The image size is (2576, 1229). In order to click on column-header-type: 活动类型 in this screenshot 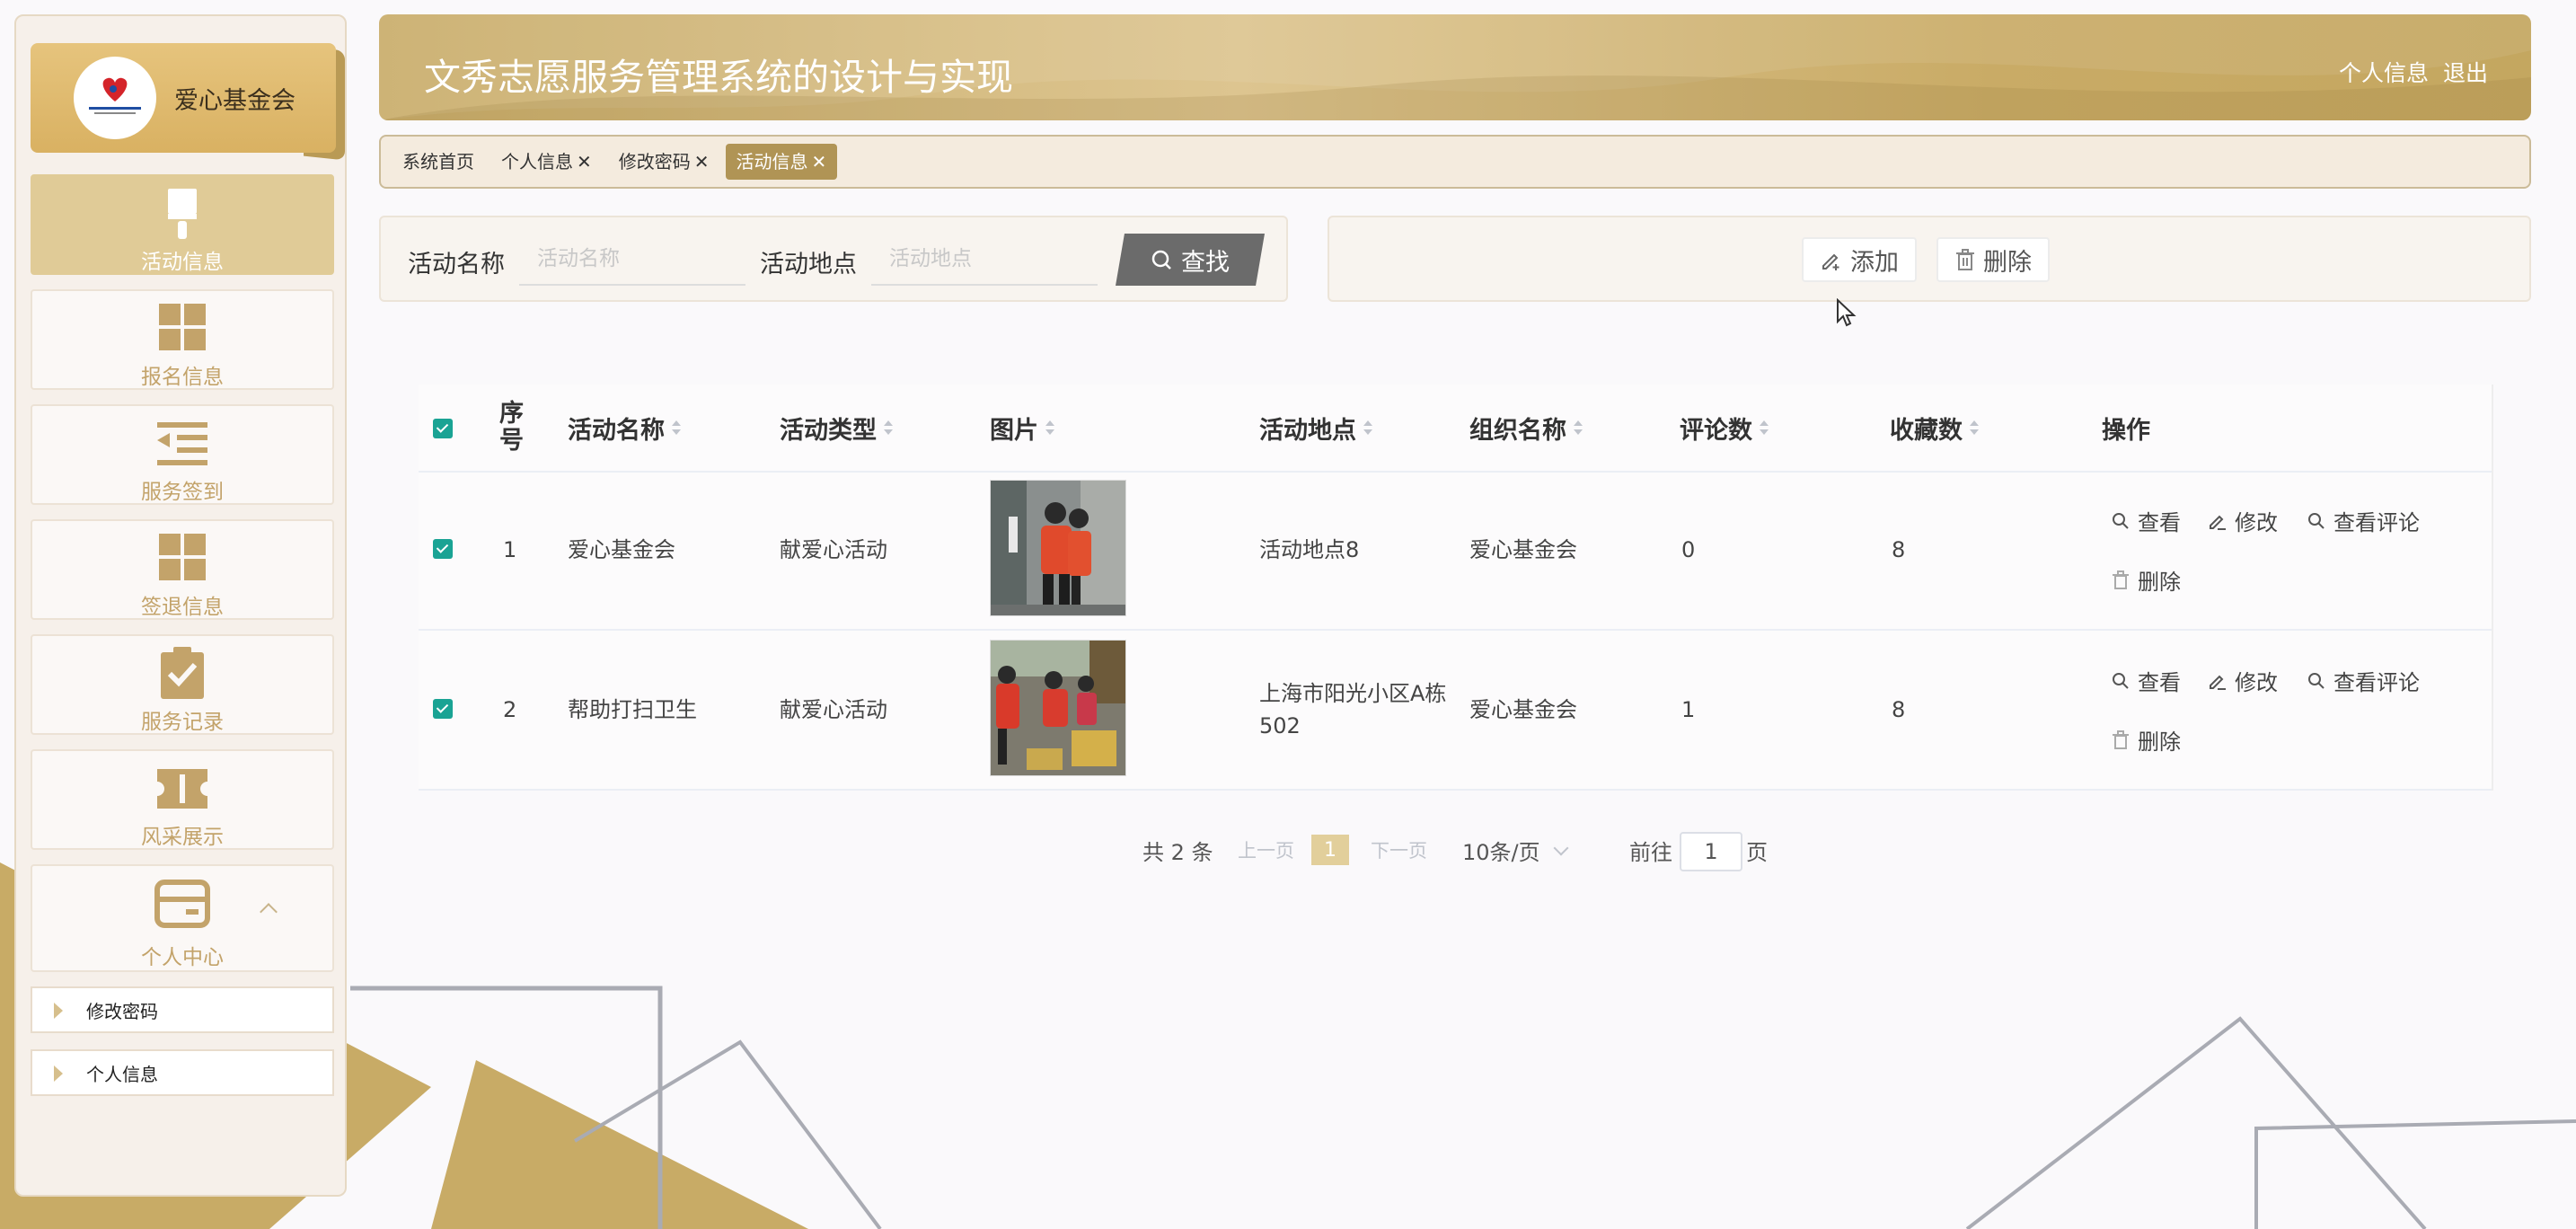, I will do `click(836, 428)`.